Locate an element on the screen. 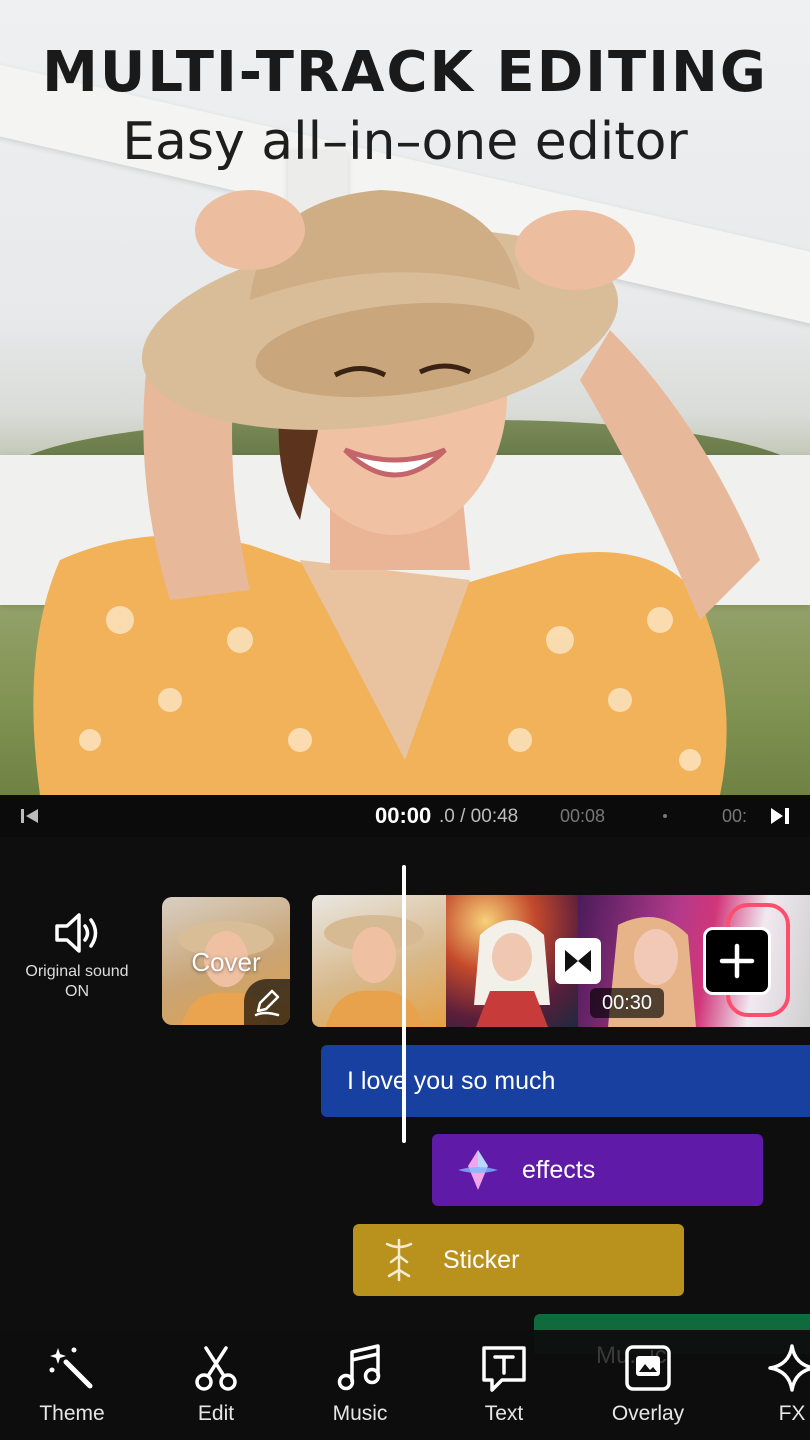  tool-fx: FX is located at coordinates (771, 1384).